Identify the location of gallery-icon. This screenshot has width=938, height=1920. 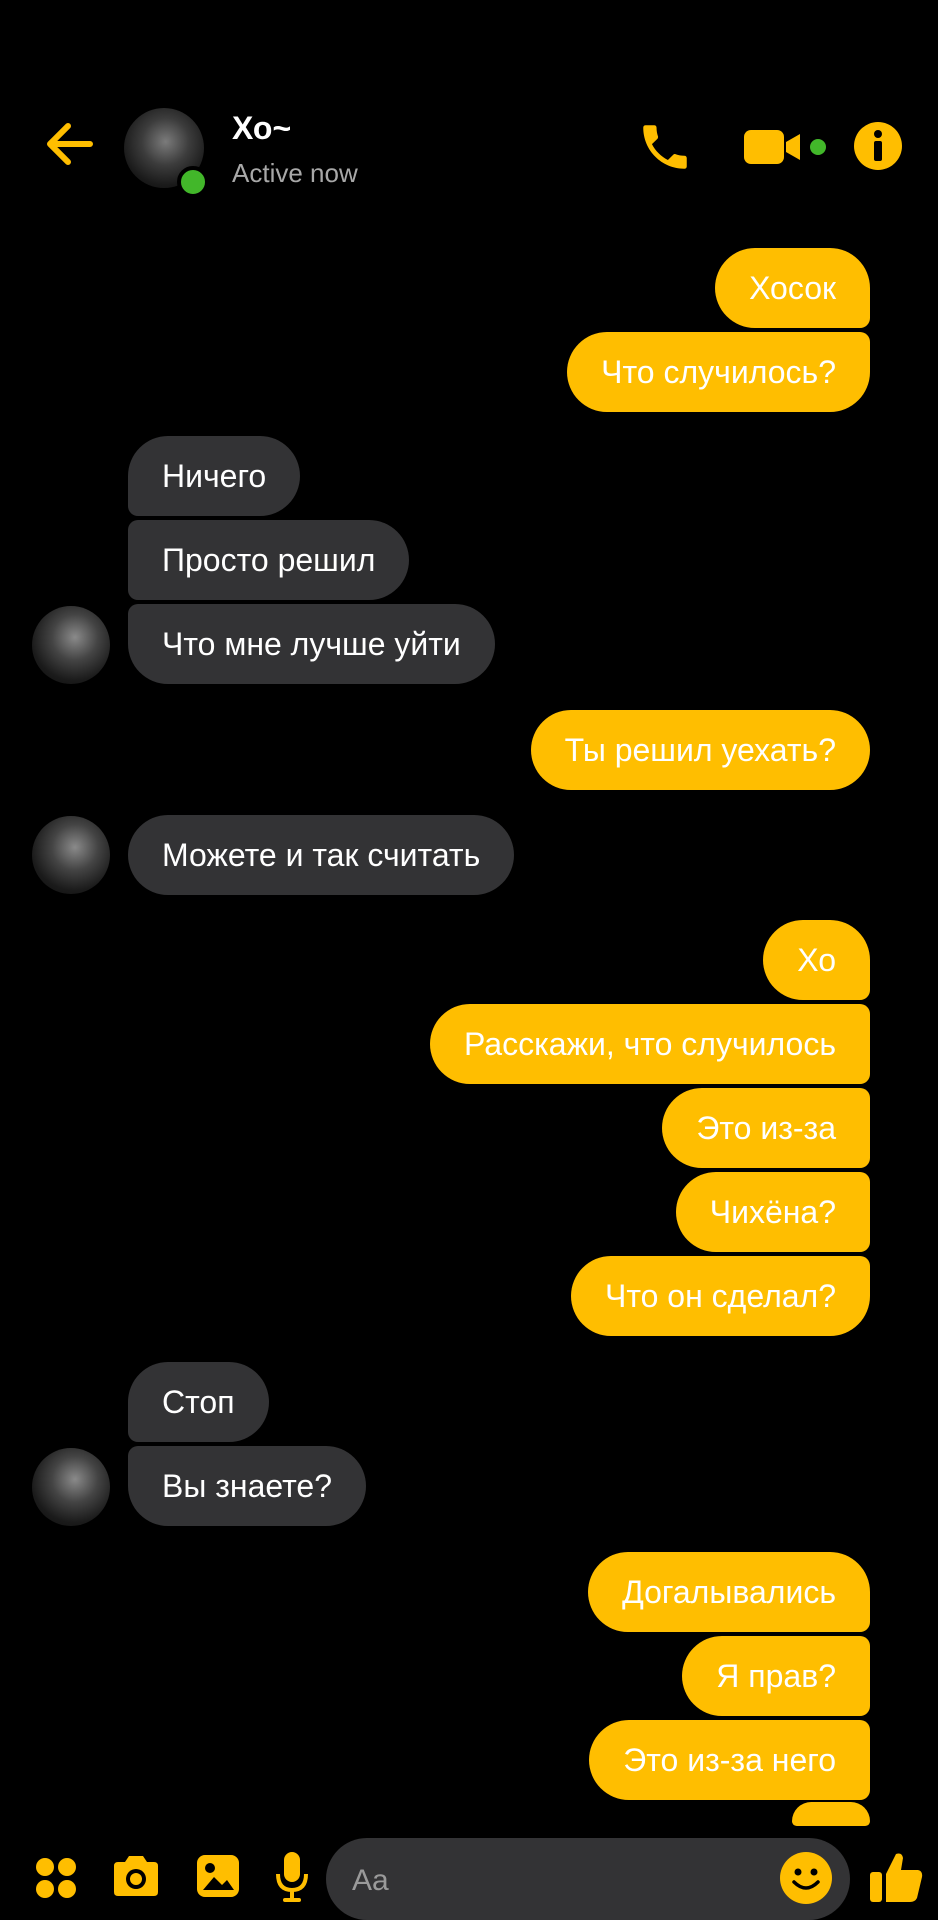
(218, 1876).